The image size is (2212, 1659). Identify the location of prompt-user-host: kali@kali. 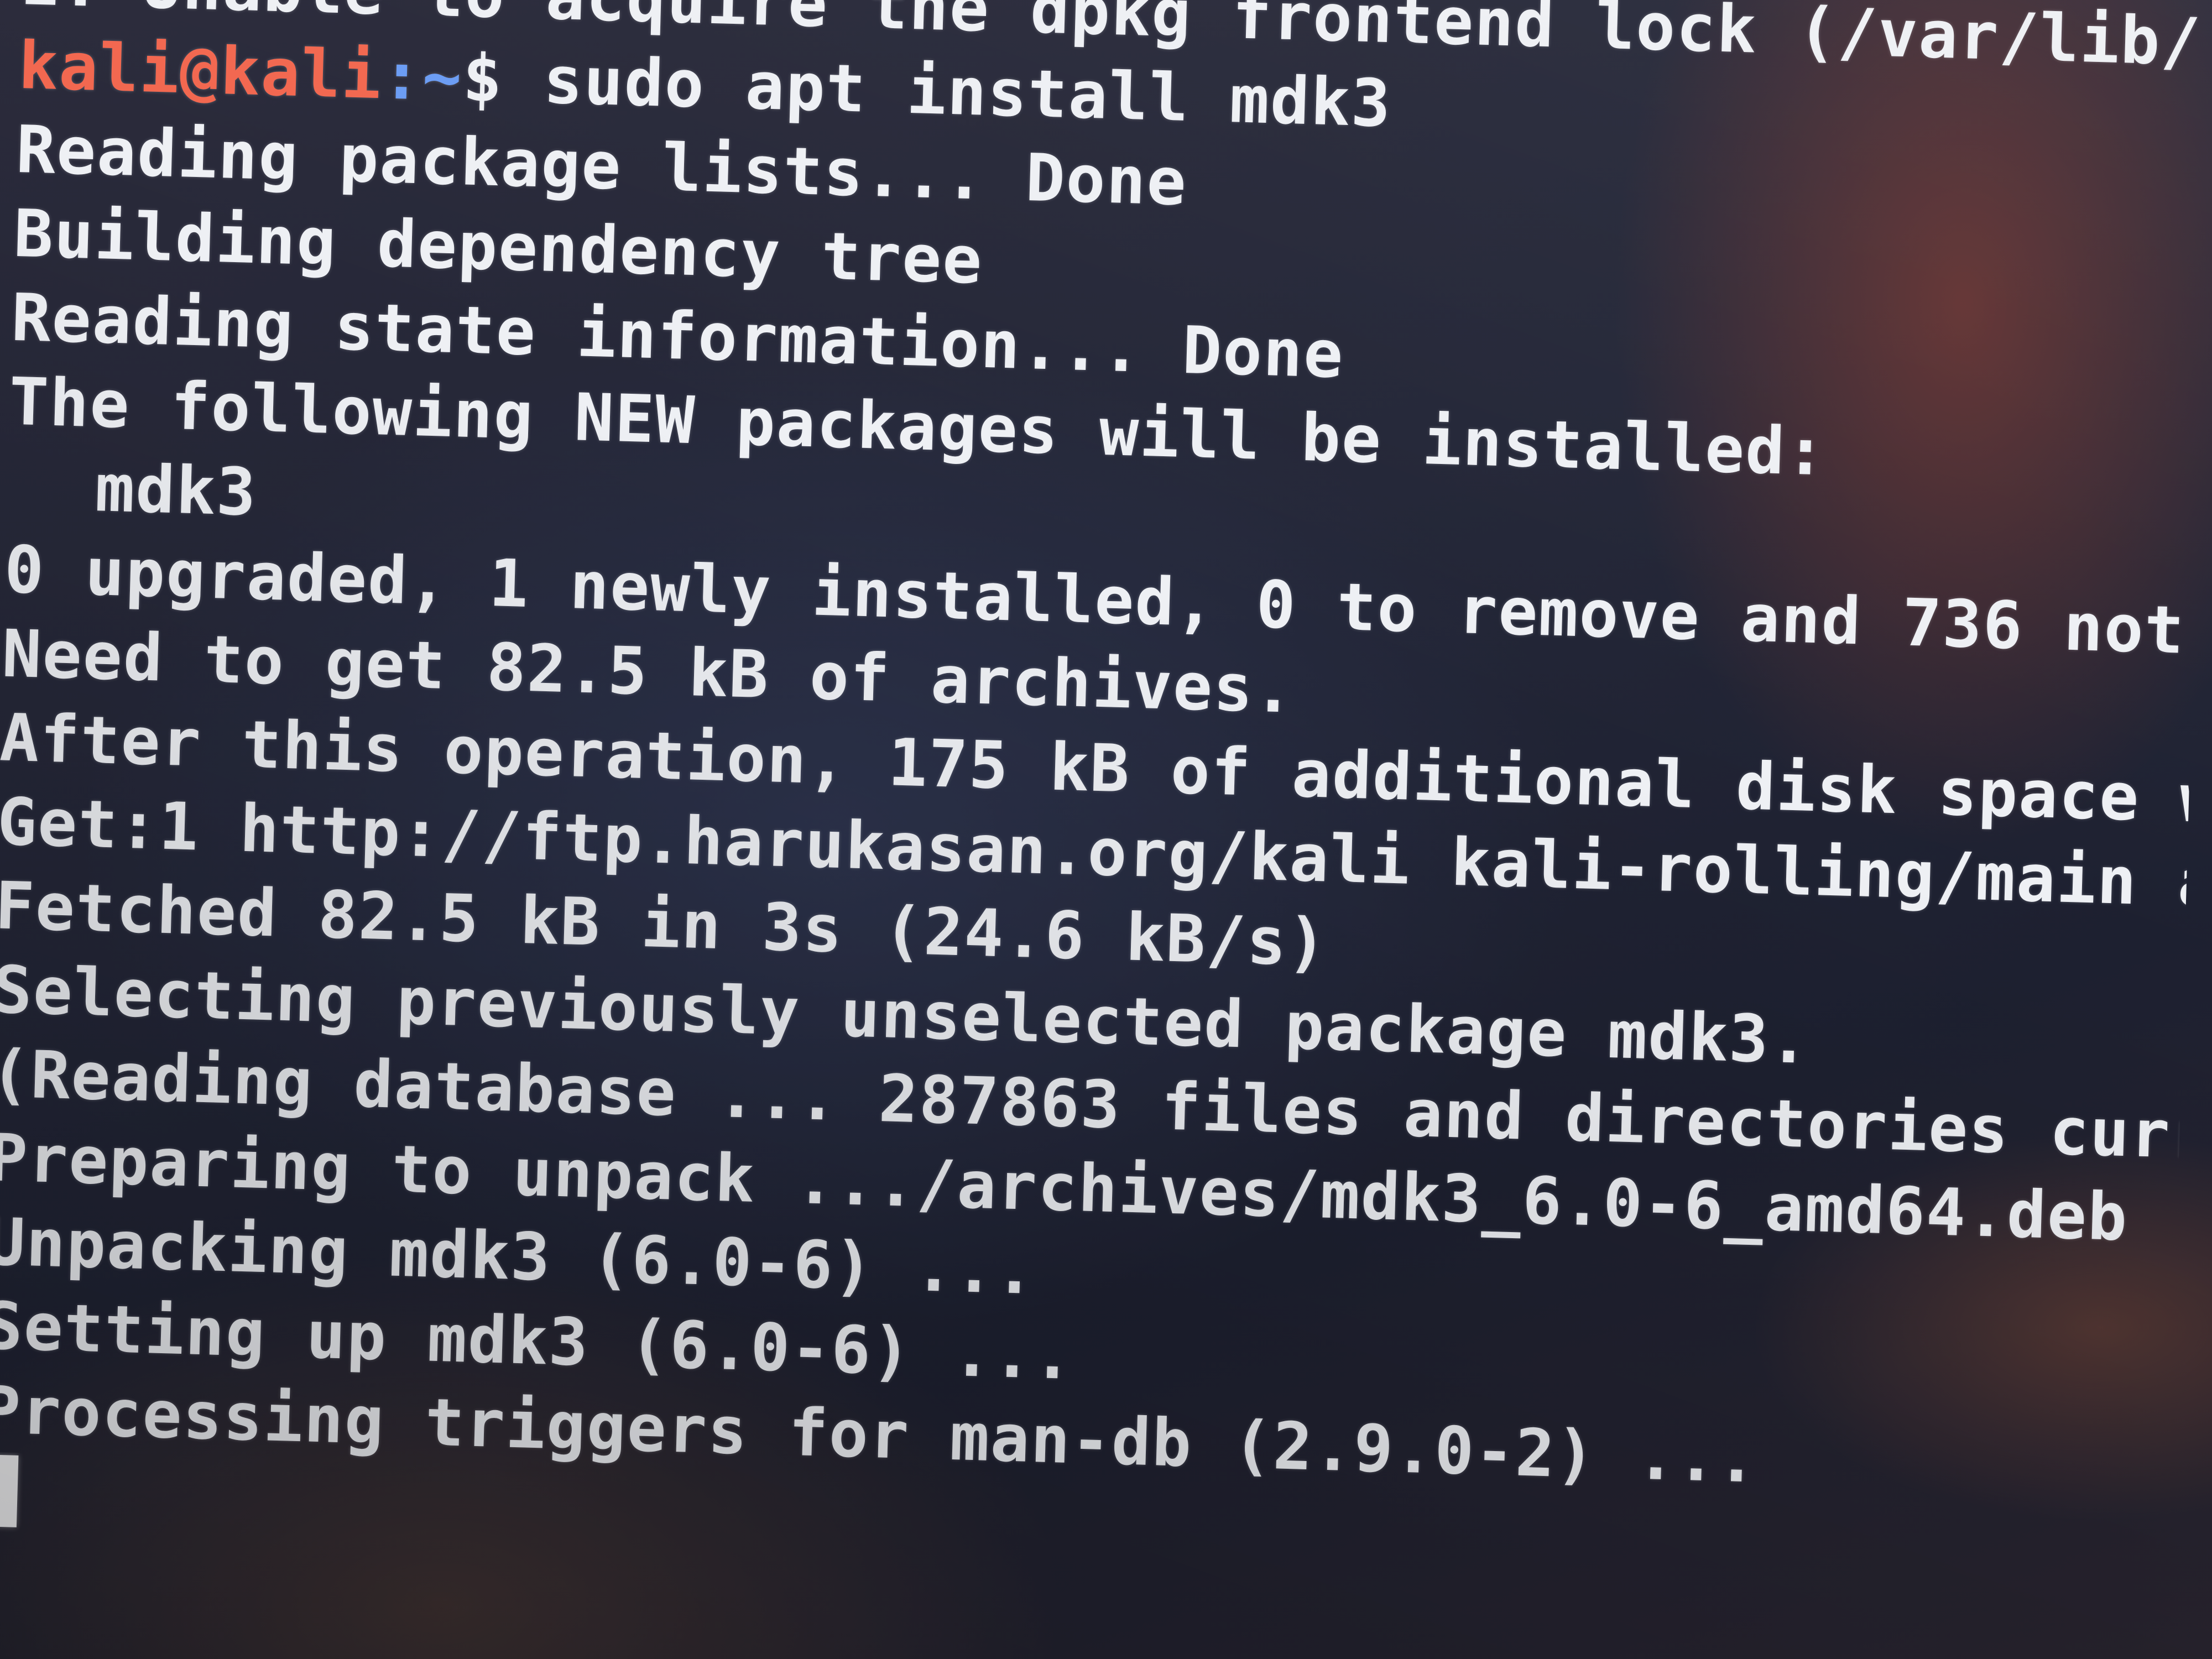
(200, 71).